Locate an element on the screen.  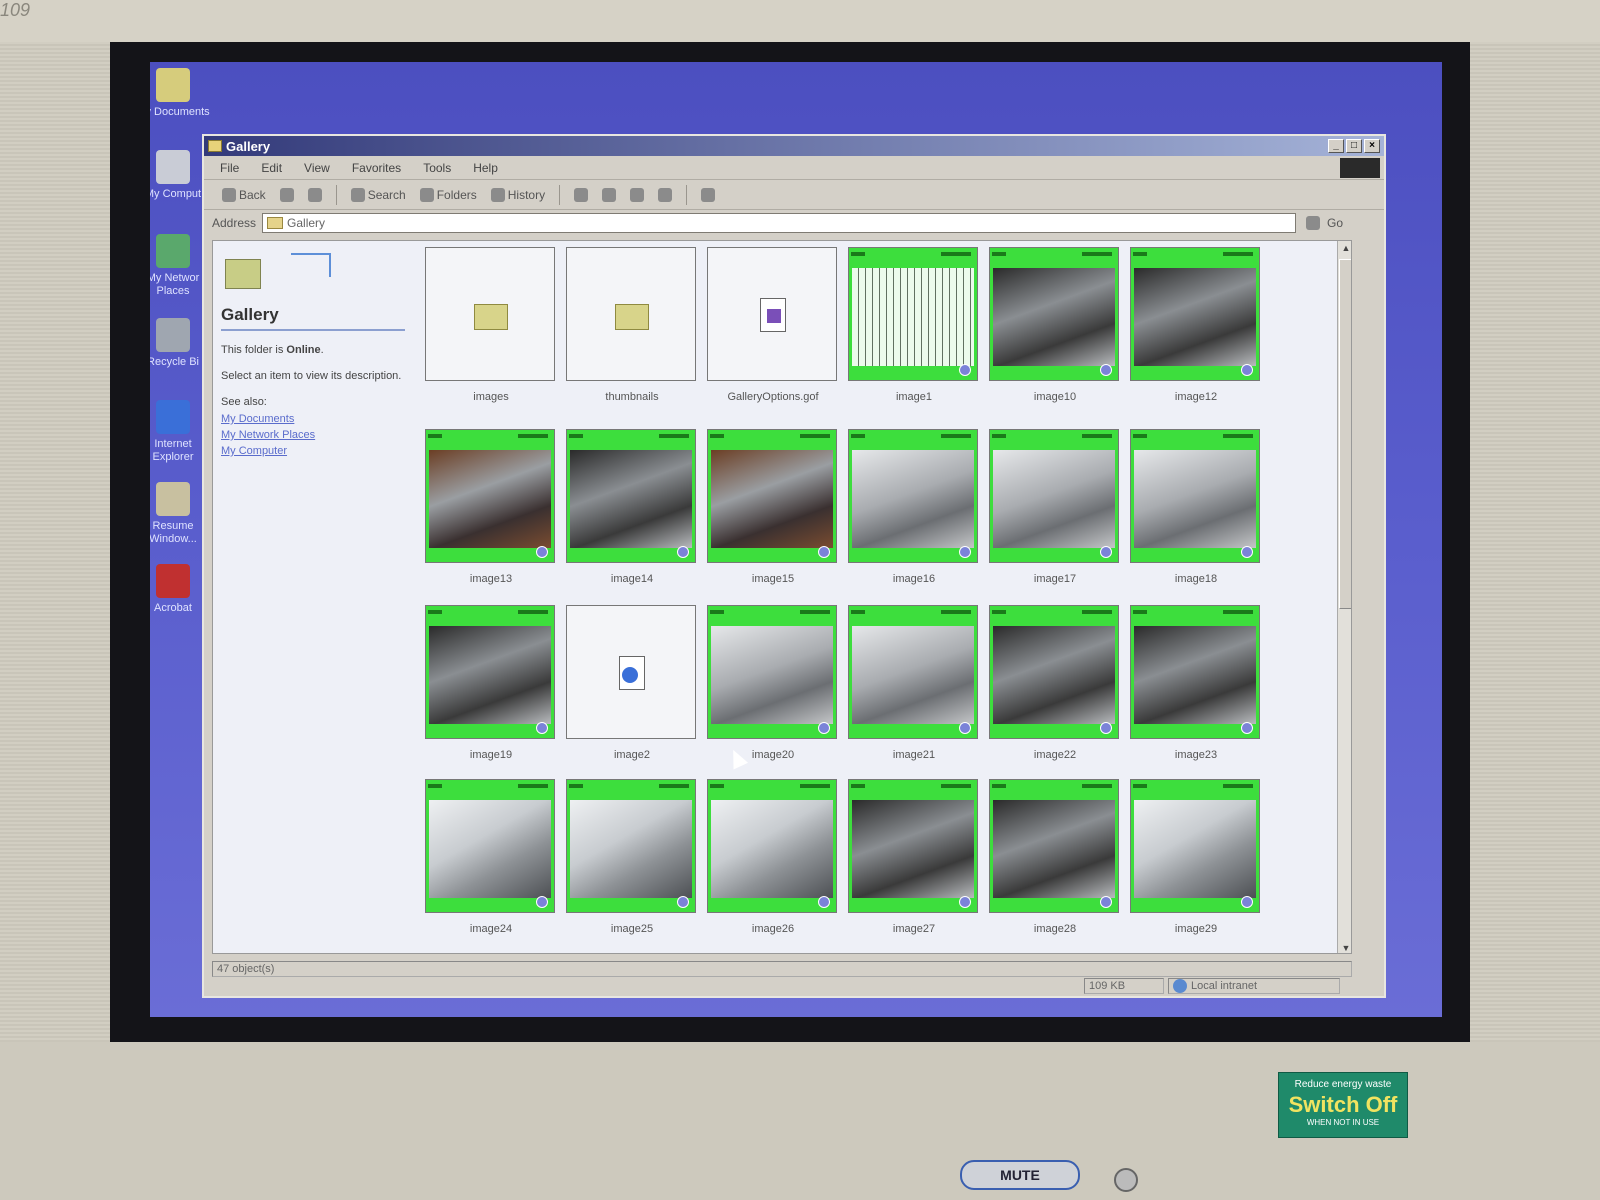
vertical-scrollbar: ▲ ▼ is located at coordinates (1344, 597).